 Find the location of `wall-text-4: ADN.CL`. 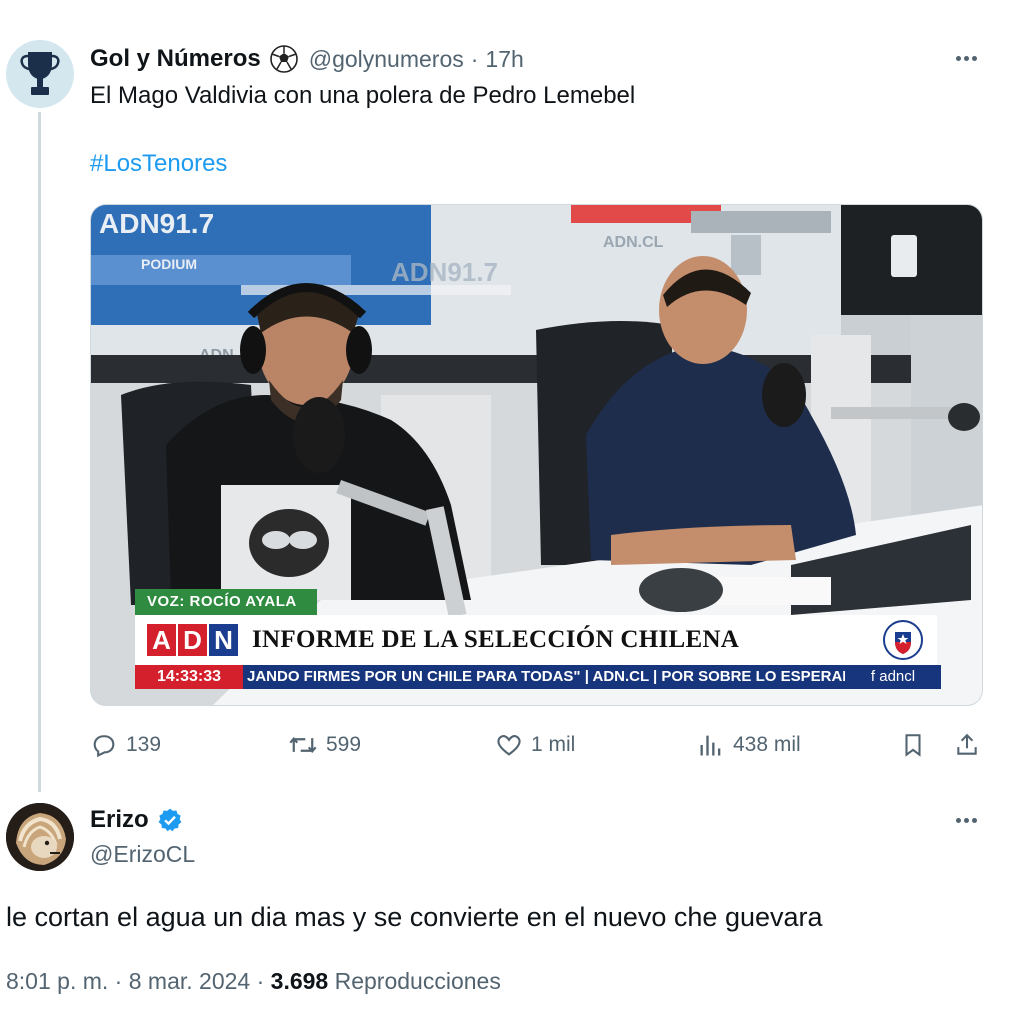

wall-text-4: ADN.CL is located at coordinates (633, 242).